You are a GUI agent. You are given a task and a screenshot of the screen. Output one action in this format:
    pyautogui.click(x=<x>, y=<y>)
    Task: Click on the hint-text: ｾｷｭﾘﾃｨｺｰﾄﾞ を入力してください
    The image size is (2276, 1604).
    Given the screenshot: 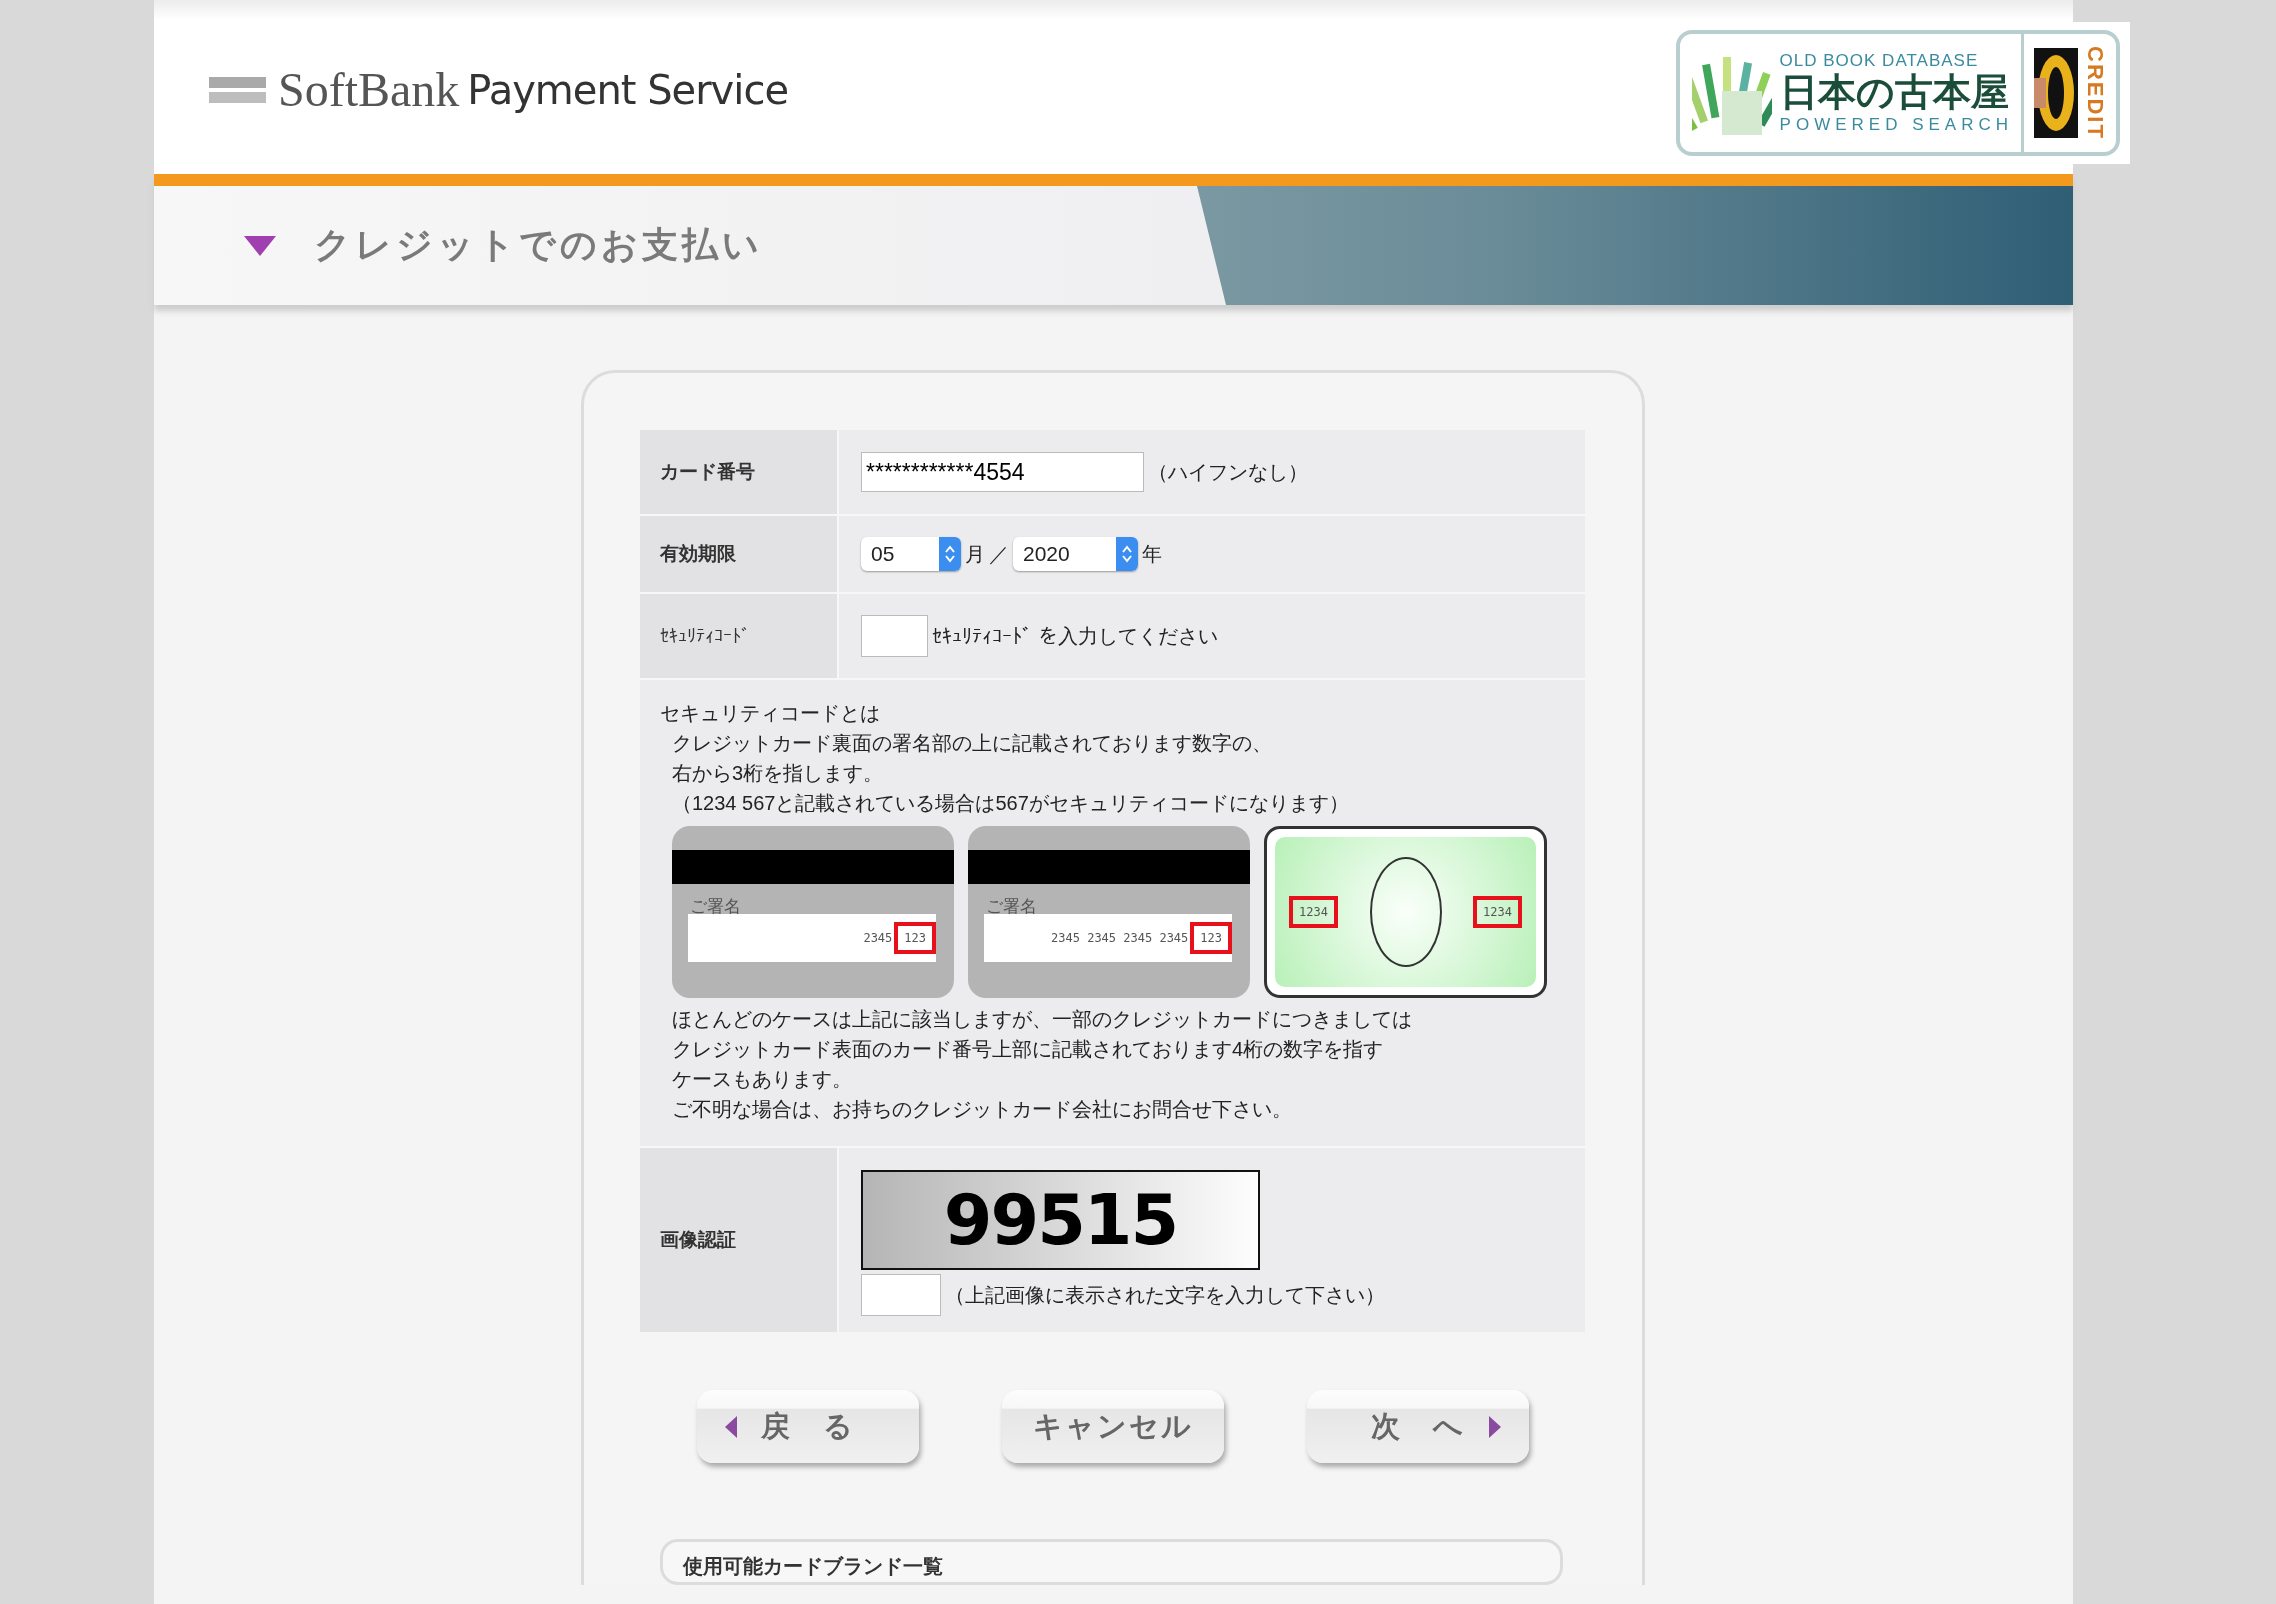 What is the action you would take?
    pyautogui.click(x=1075, y=636)
    